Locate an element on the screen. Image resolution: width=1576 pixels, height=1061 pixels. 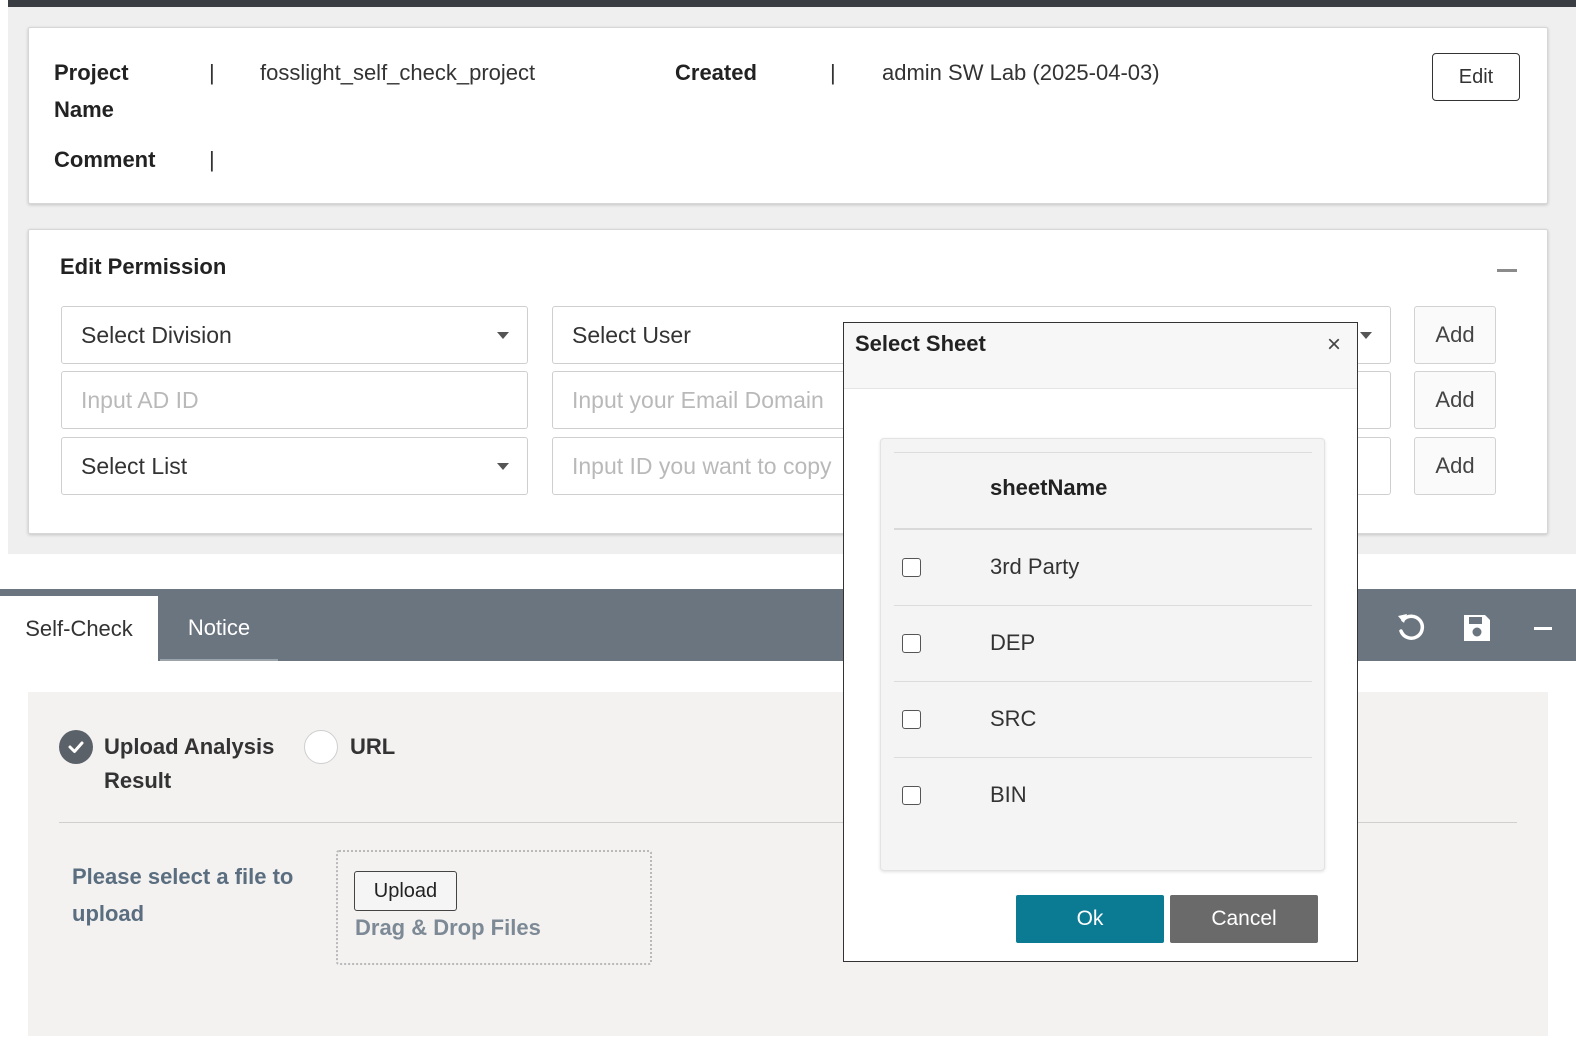
sheet-name-cell: SRC is located at coordinates (1013, 718).